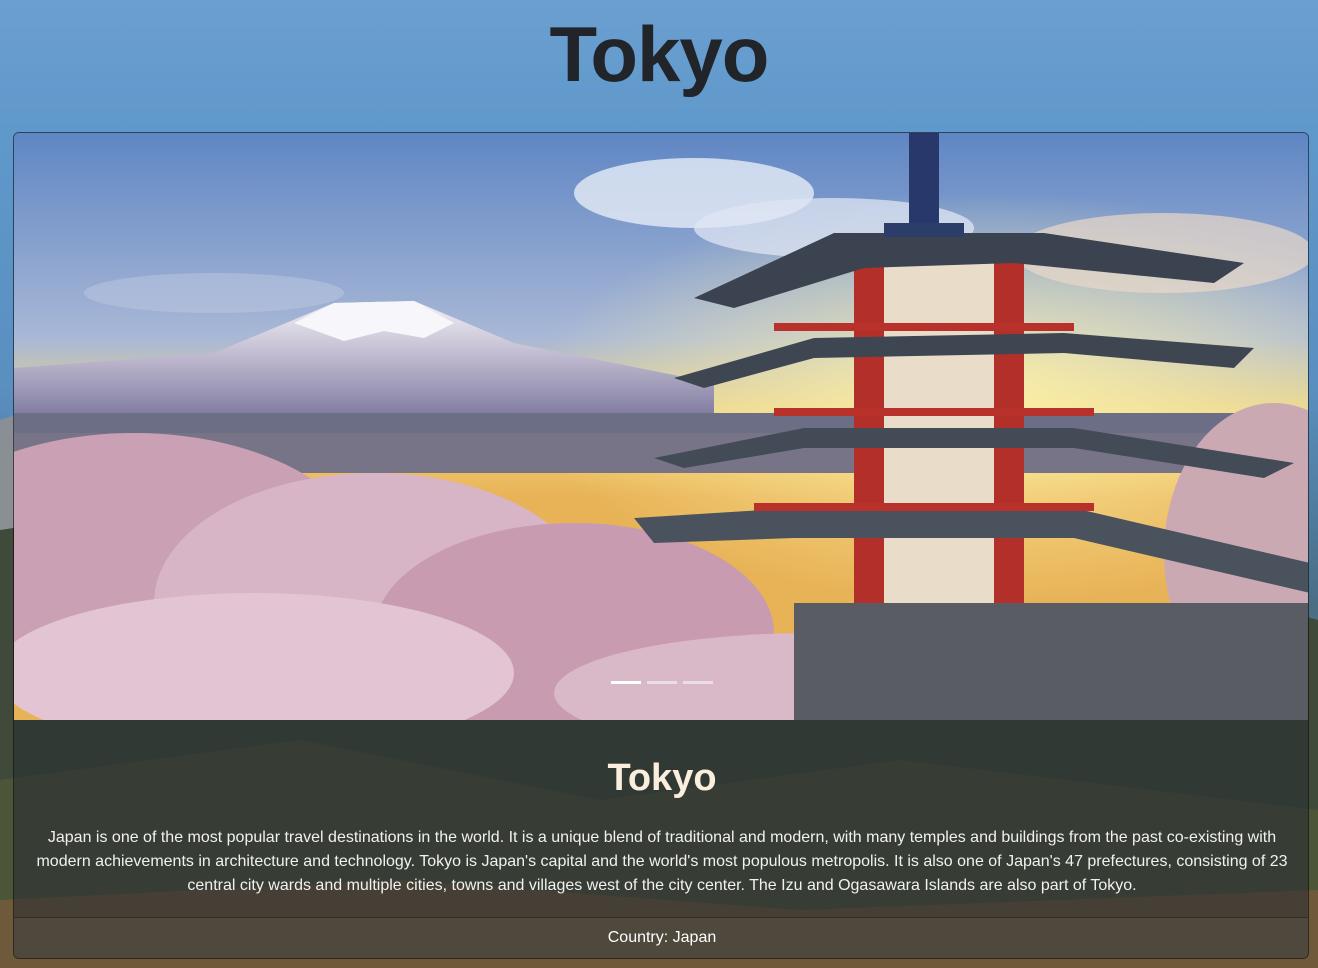 The width and height of the screenshot is (1318, 968). Describe the element at coordinates (662, 778) in the screenshot. I see `card-title: Tokyo` at that location.